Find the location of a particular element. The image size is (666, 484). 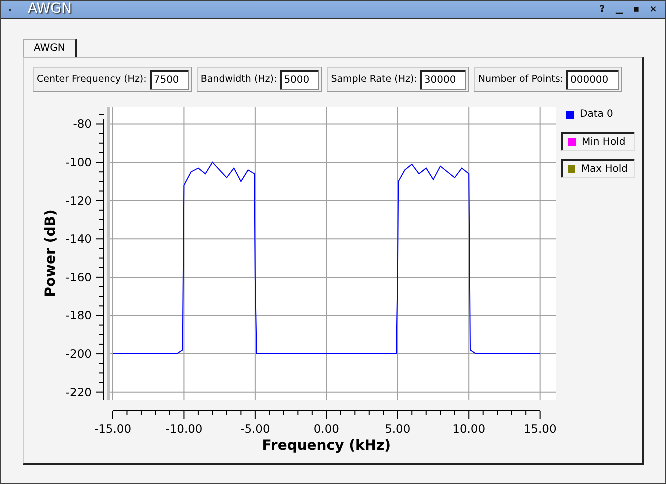

parameter-label: Center Frequency (Hz): is located at coordinates (92, 79).